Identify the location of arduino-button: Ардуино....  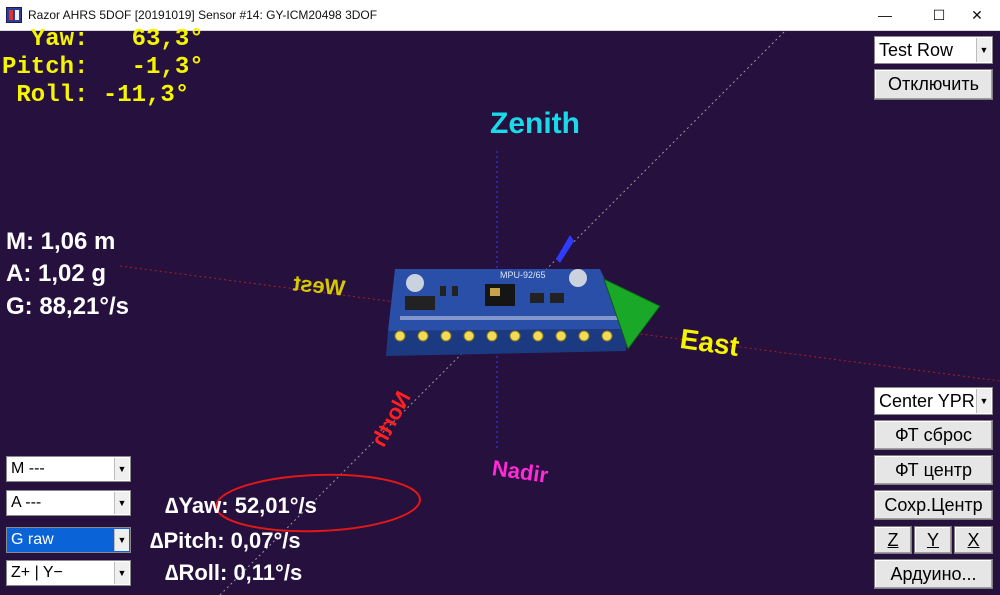
(933, 574).